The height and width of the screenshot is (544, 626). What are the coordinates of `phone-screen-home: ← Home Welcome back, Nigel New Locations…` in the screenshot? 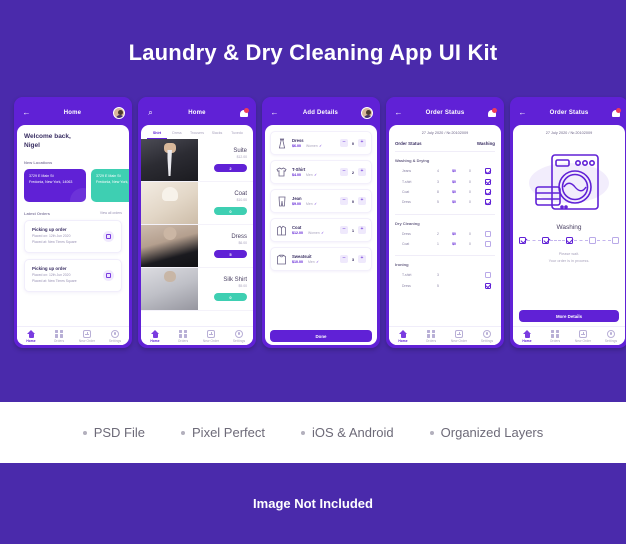 It's located at (73, 222).